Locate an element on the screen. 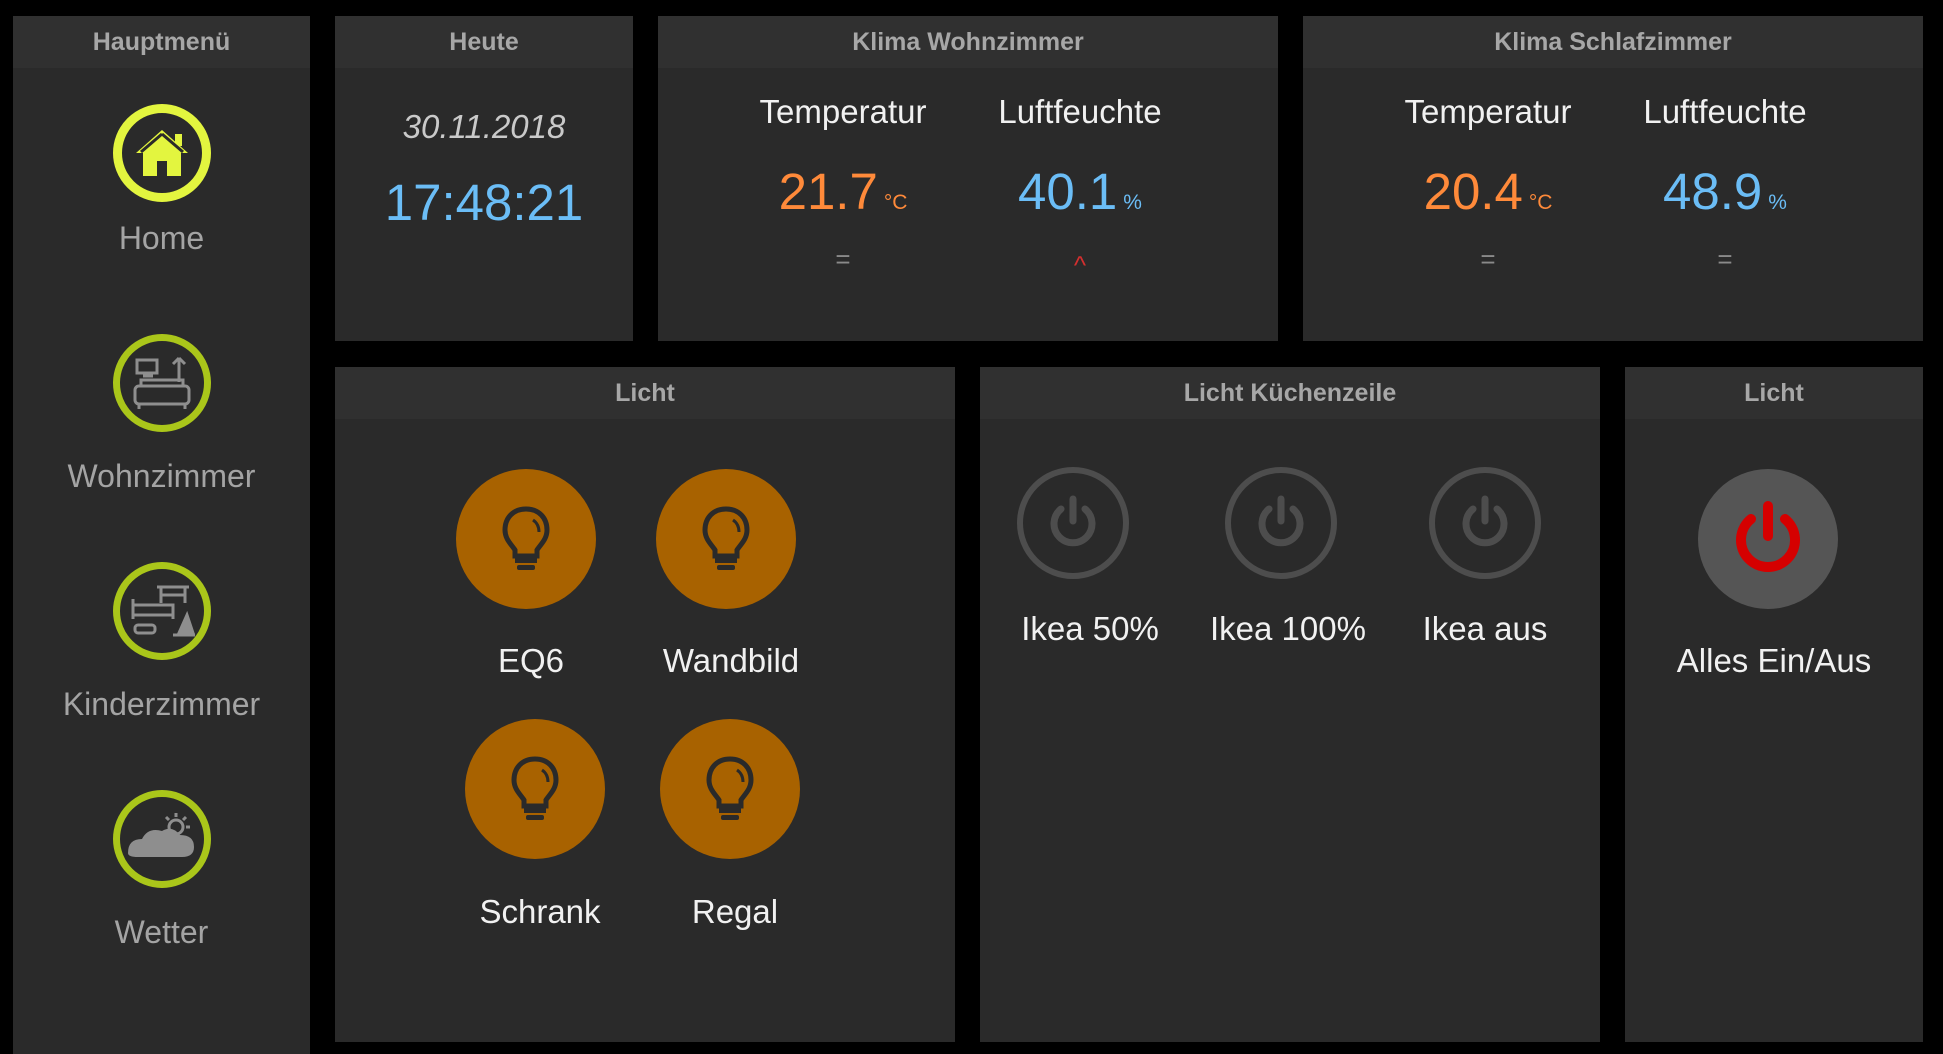  hum-value: 48.9% is located at coordinates (1725, 191).